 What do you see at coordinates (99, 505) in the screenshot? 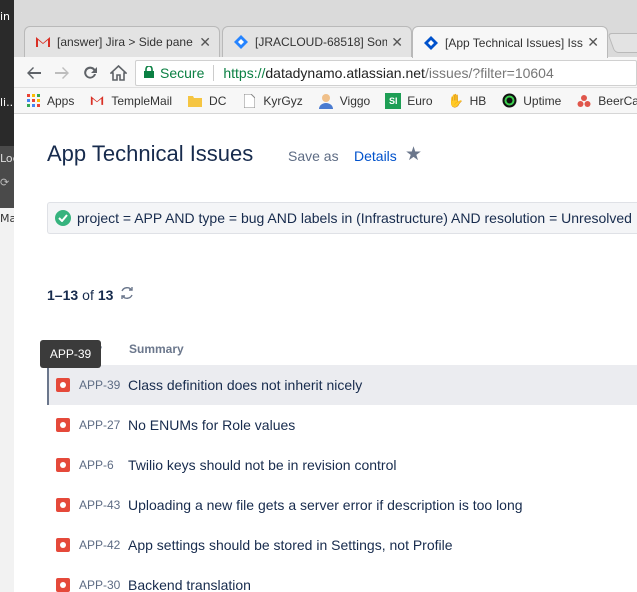
I see `issue-key: APP-43` at bounding box center [99, 505].